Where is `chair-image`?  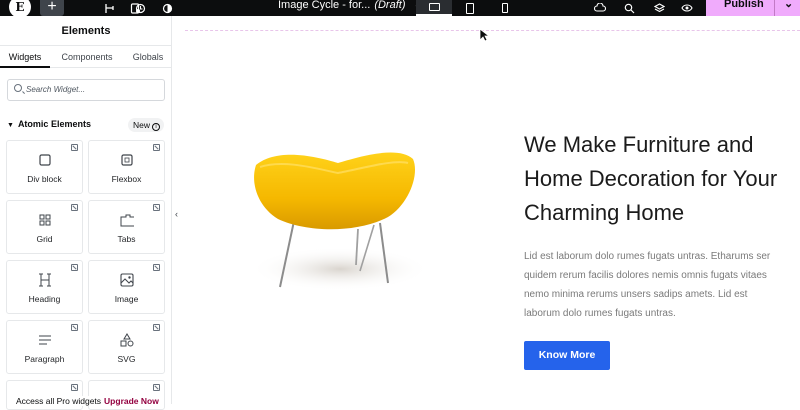 chair-image is located at coordinates (338, 225).